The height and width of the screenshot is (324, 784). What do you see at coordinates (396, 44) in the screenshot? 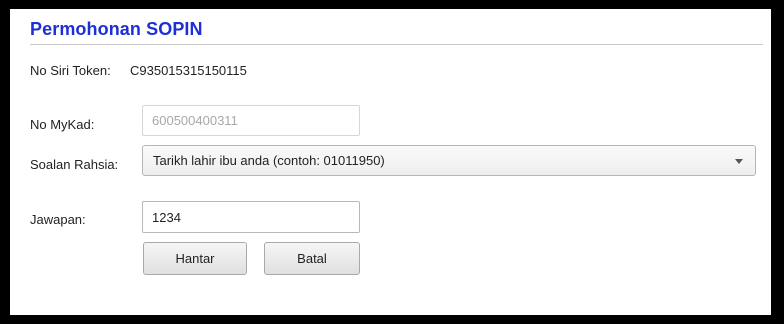
I see `title-divider` at bounding box center [396, 44].